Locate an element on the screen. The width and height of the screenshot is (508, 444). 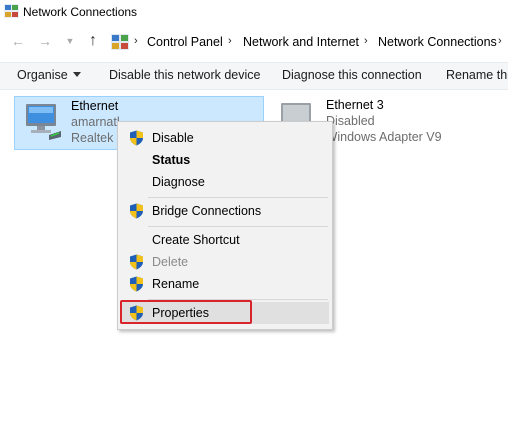
menu-item-create-shortcut: Create Shortcut is located at coordinates (224, 240).